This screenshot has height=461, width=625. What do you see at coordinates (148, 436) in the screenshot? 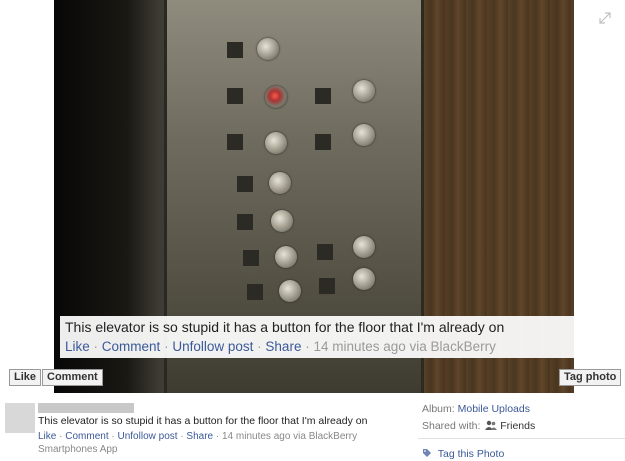
I see `post-unfollow-link: Unfollow post` at bounding box center [148, 436].